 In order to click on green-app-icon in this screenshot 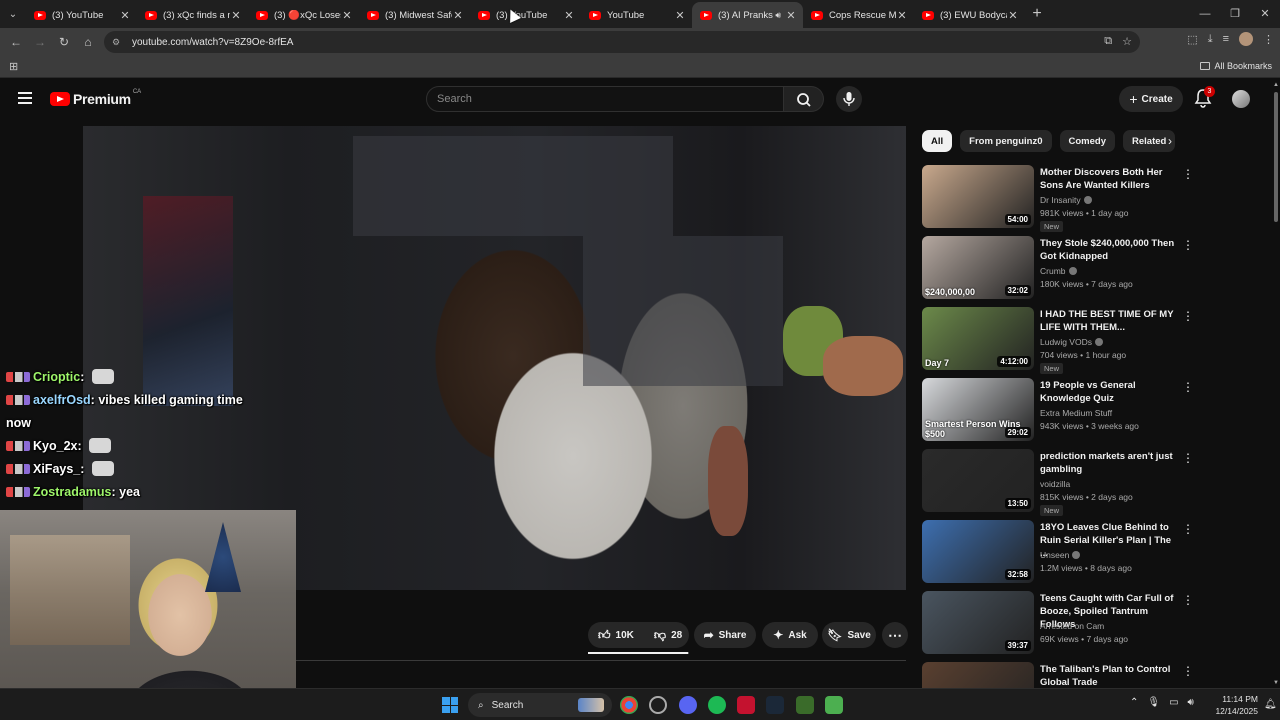, I will do `click(834, 705)`.